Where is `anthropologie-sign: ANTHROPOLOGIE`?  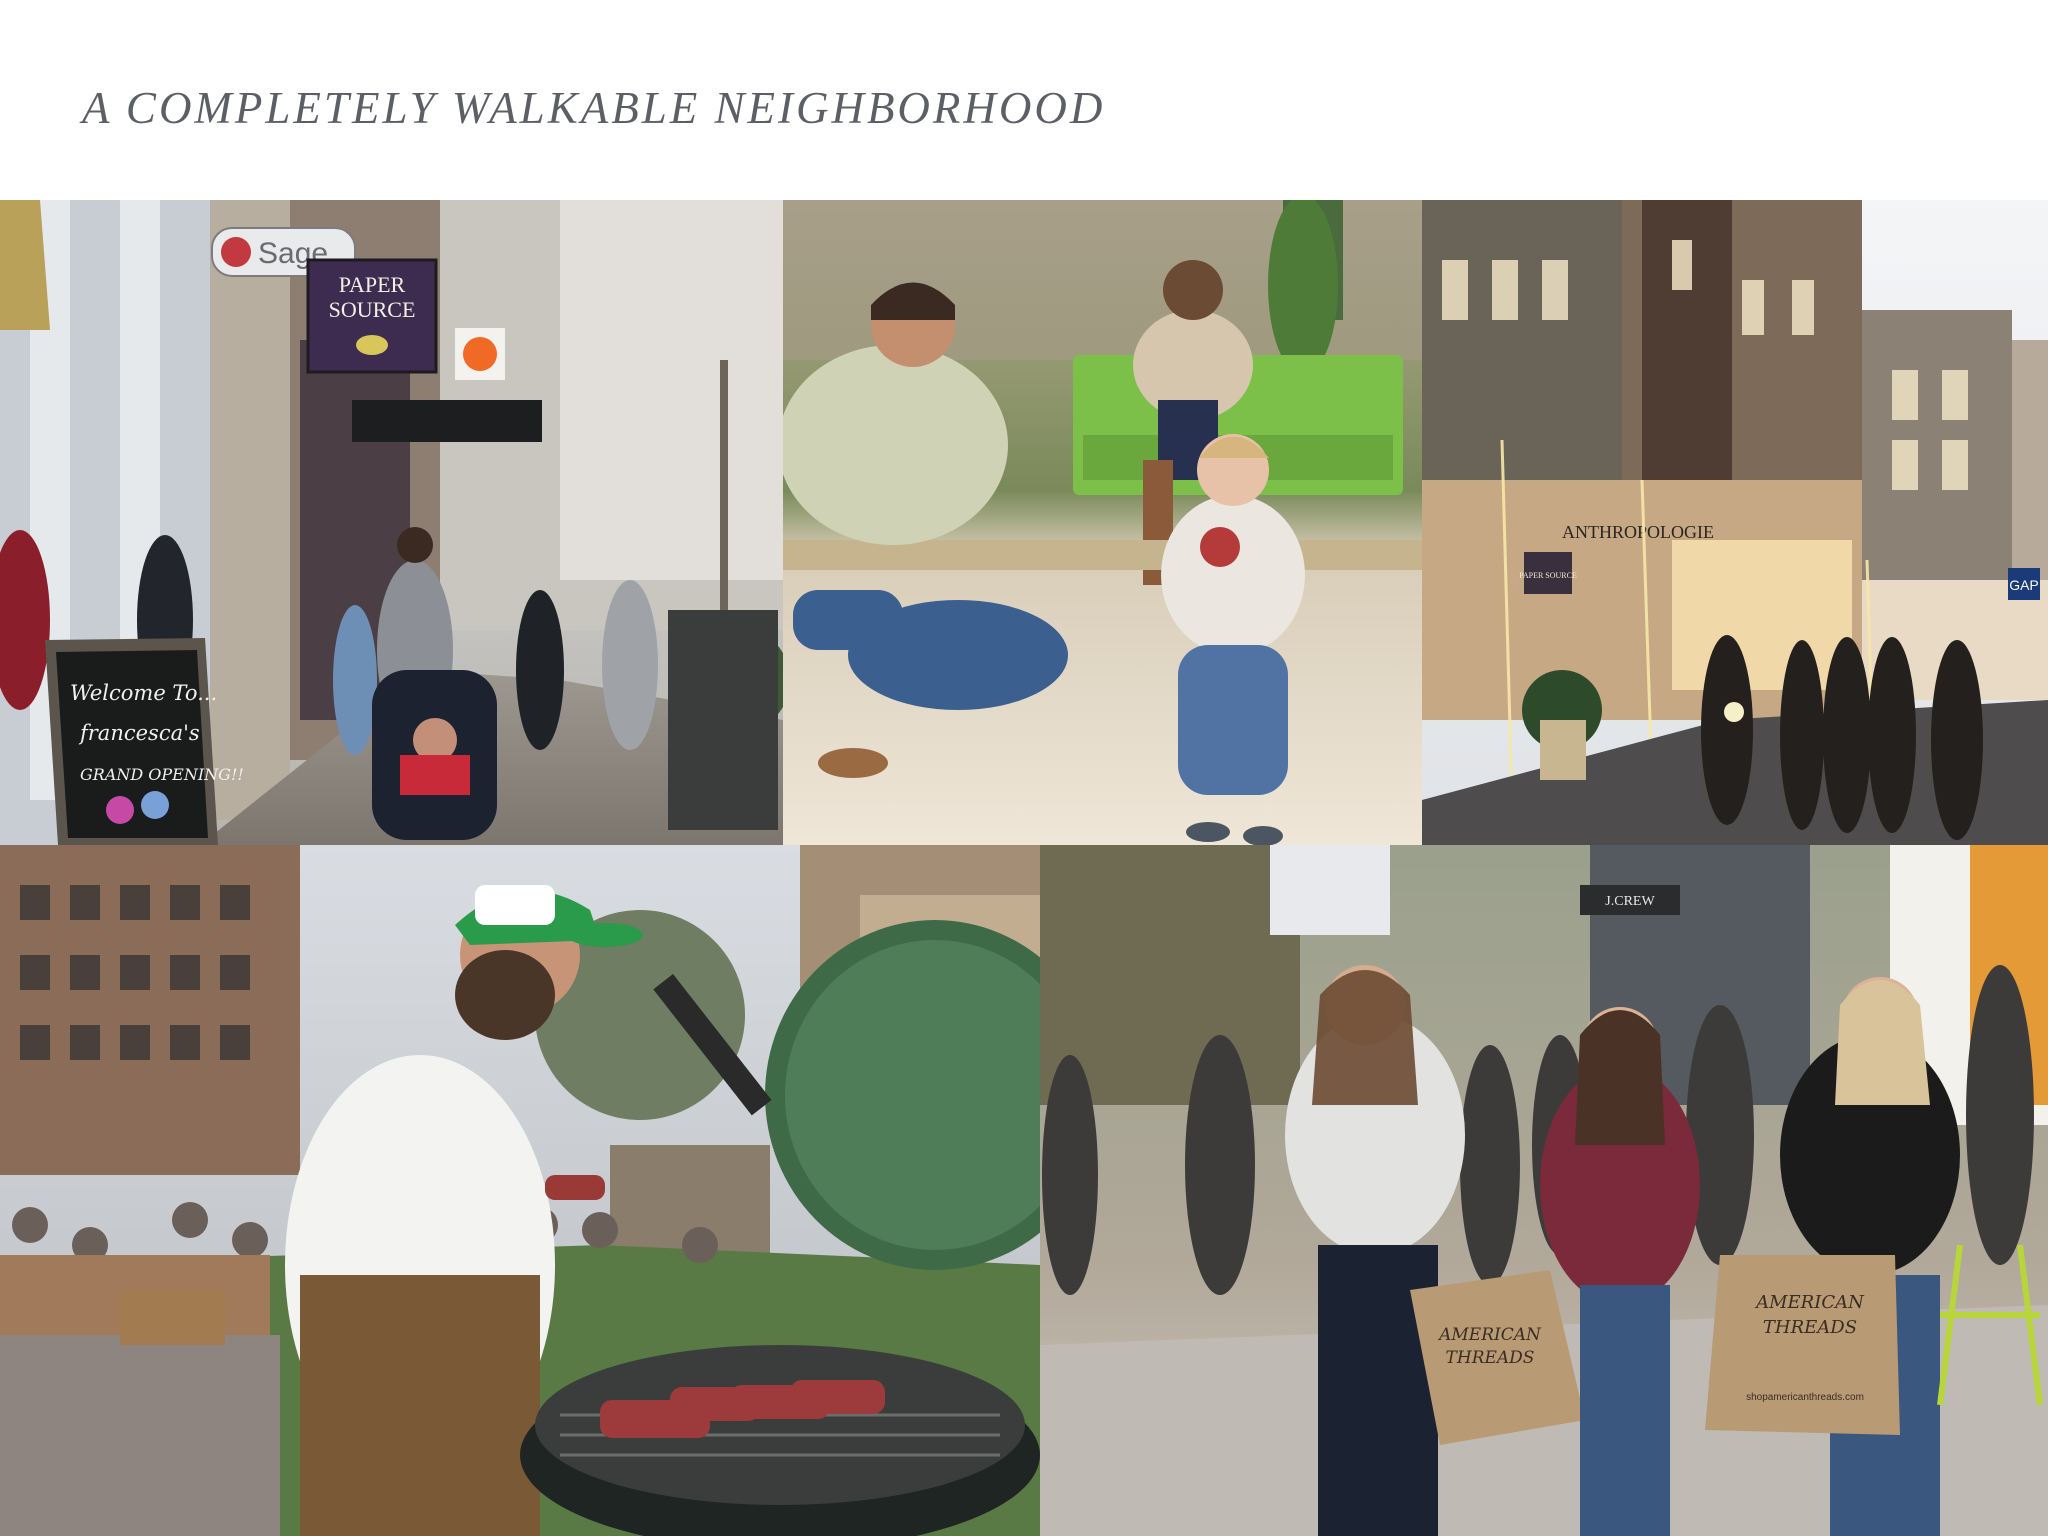 anthropologie-sign: ANTHROPOLOGIE is located at coordinates (1638, 532).